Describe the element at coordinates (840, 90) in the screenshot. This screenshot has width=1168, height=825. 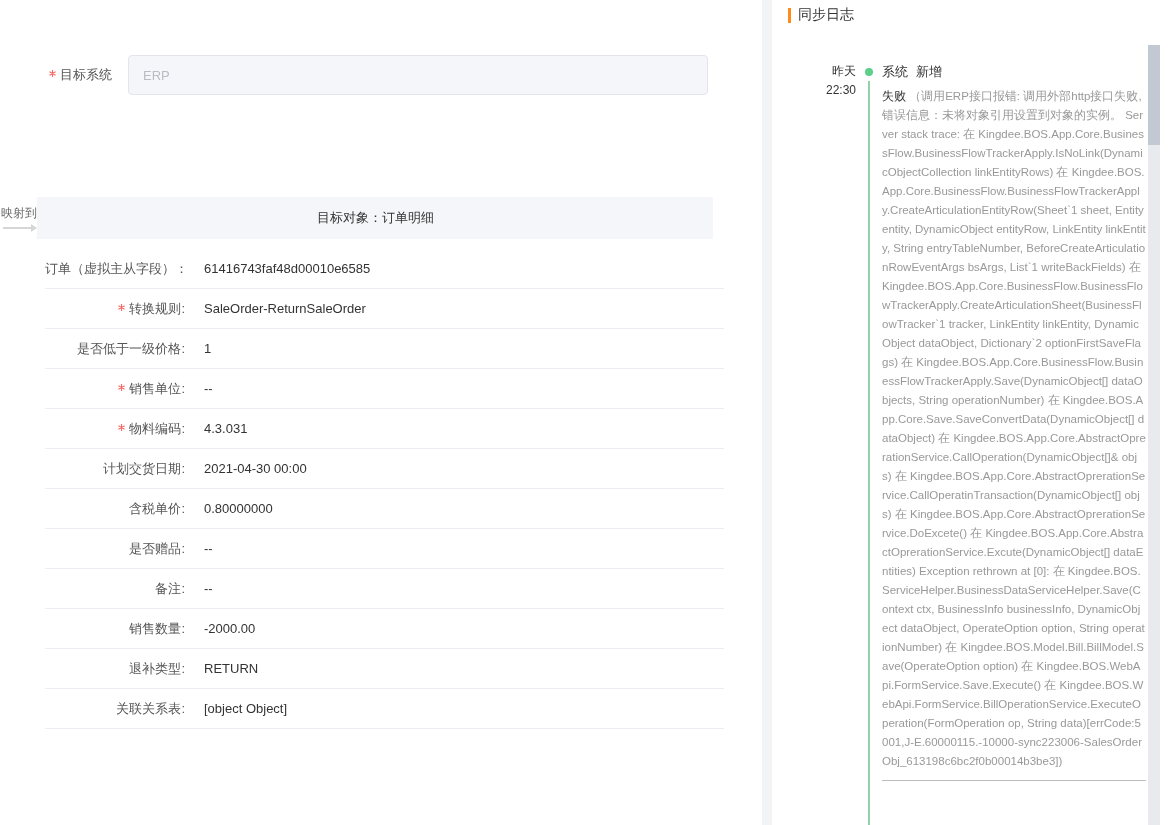
I see `log-time: 22:30` at that location.